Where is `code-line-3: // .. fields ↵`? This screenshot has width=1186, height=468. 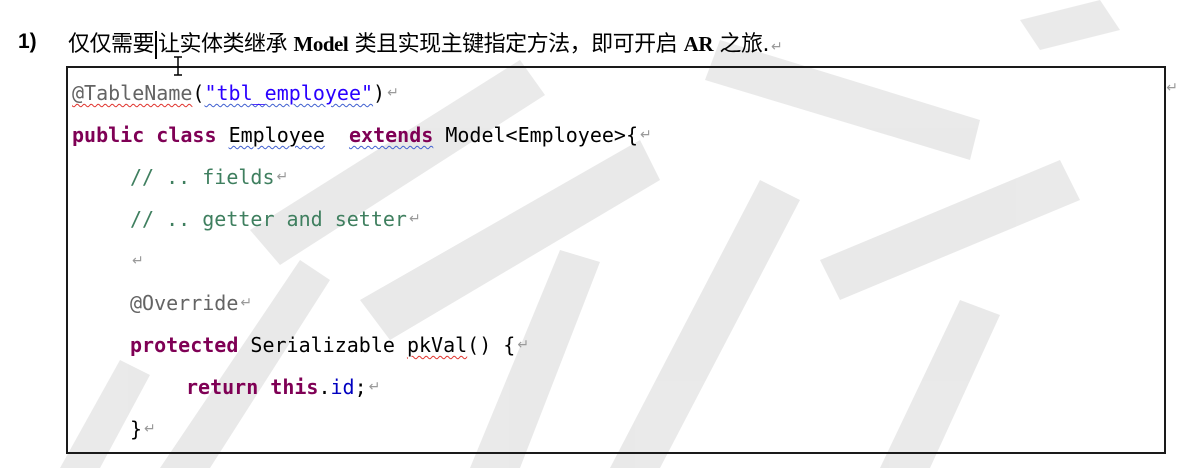 code-line-3: // .. fields ↵ is located at coordinates (209, 177).